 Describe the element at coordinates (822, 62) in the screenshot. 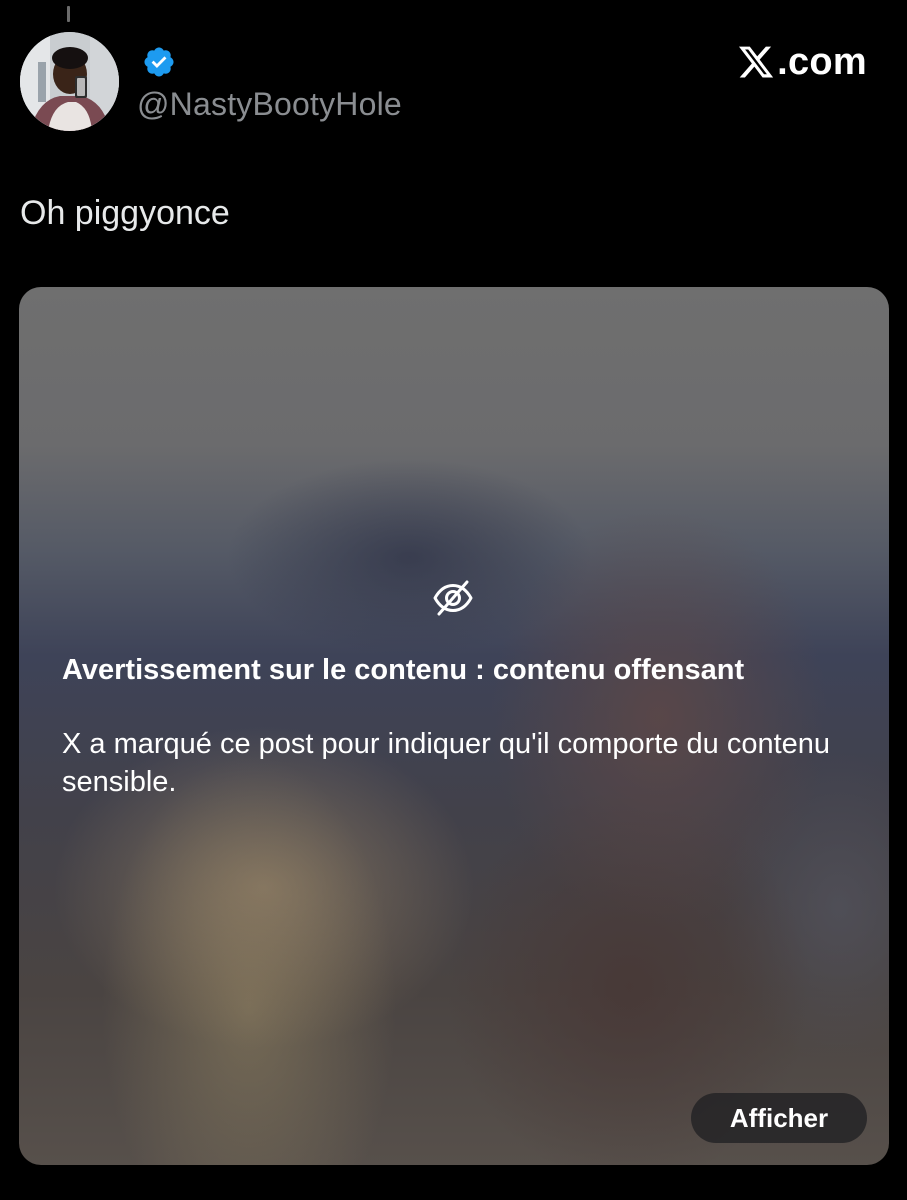

I see `brand-domain-text: .com` at that location.